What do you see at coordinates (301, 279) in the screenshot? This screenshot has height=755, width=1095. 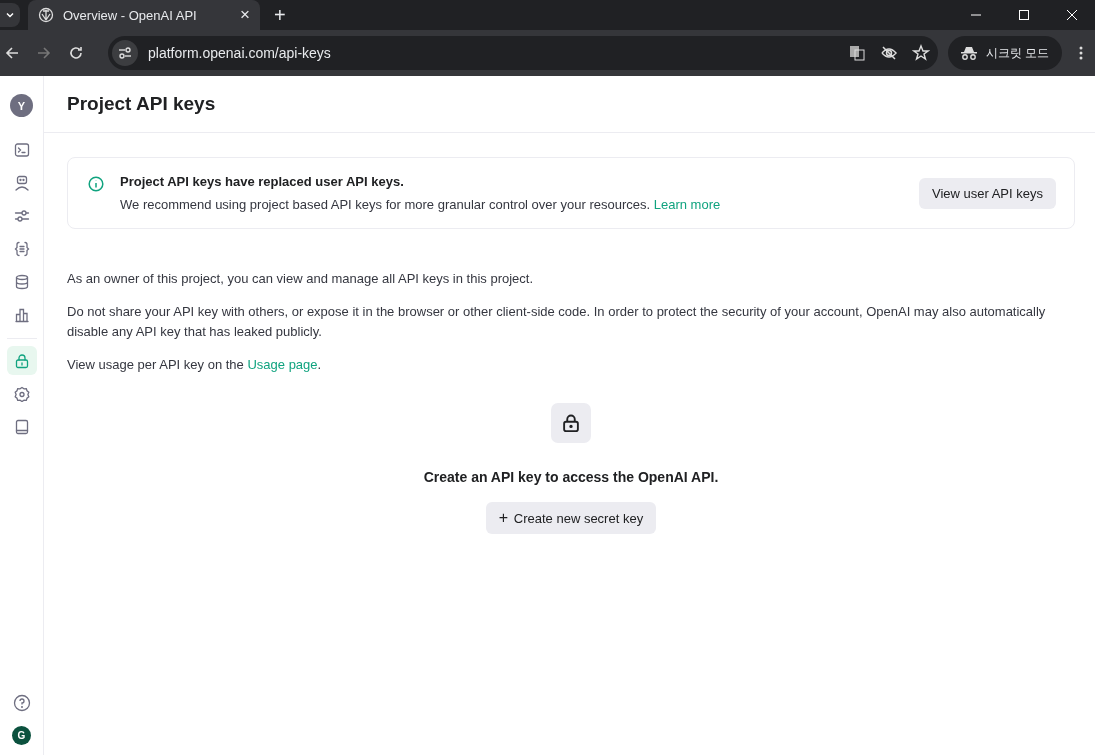 I see `paragraph: As an owner of this project, you can view and manage all API keys in this project.` at bounding box center [301, 279].